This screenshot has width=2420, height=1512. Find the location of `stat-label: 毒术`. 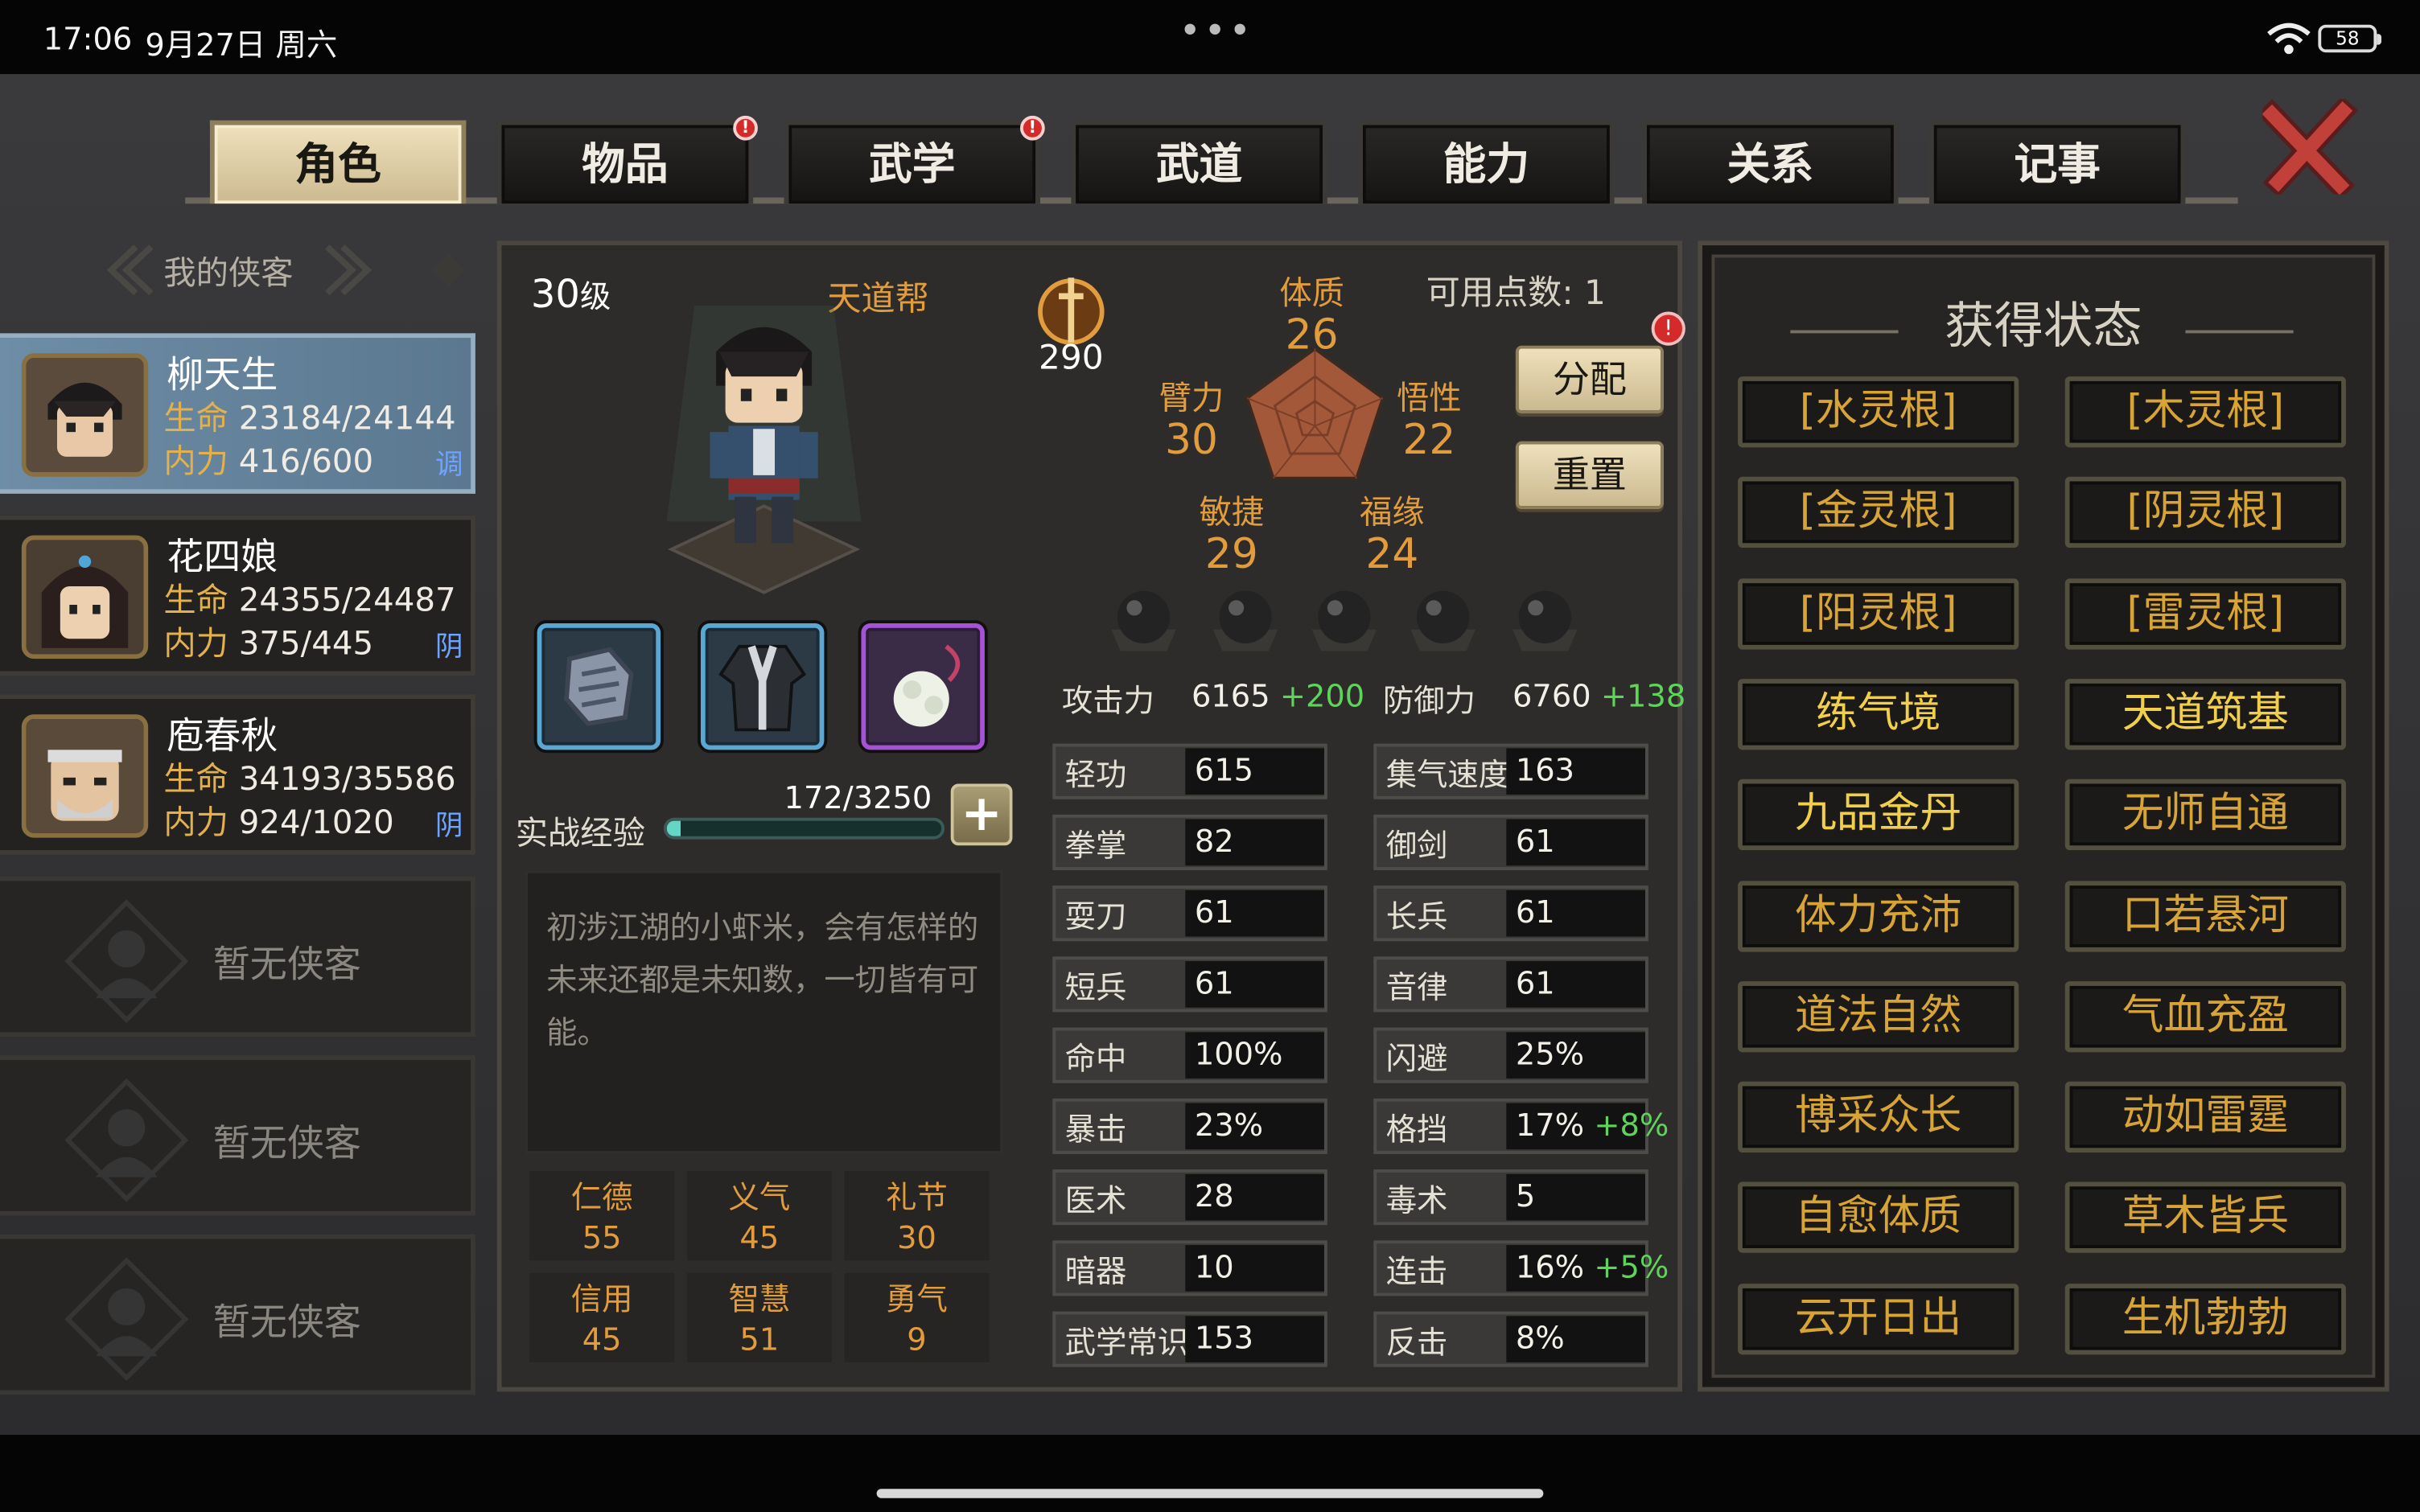

stat-label: 毒术 is located at coordinates (1416, 1200).